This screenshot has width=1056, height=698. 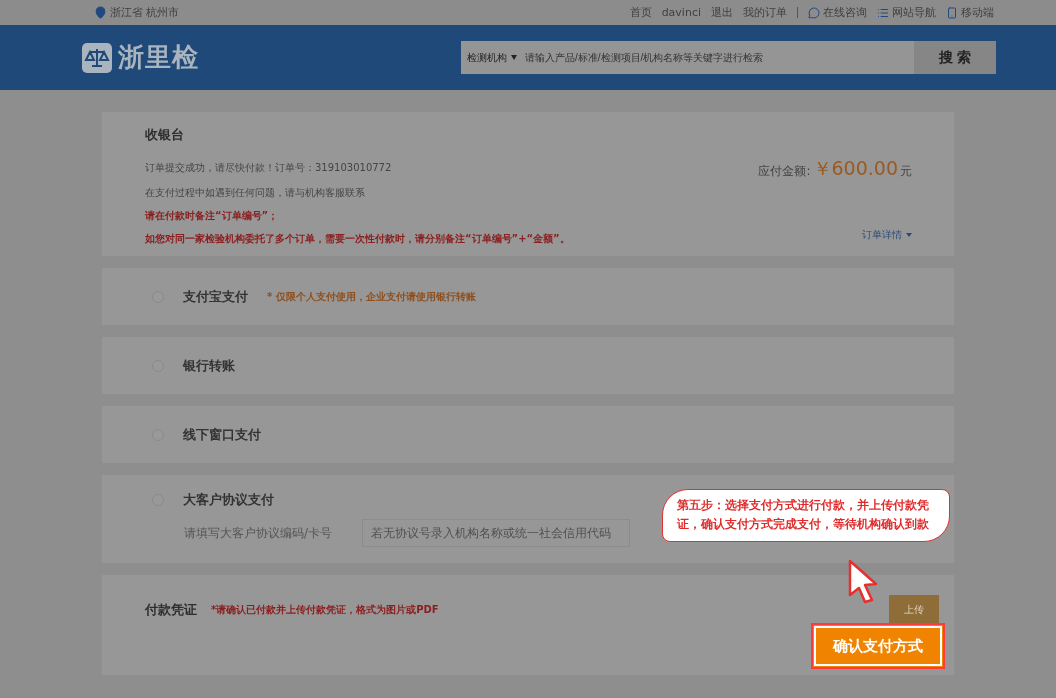 I want to click on amount-label: 应付金额:, so click(x=784, y=171).